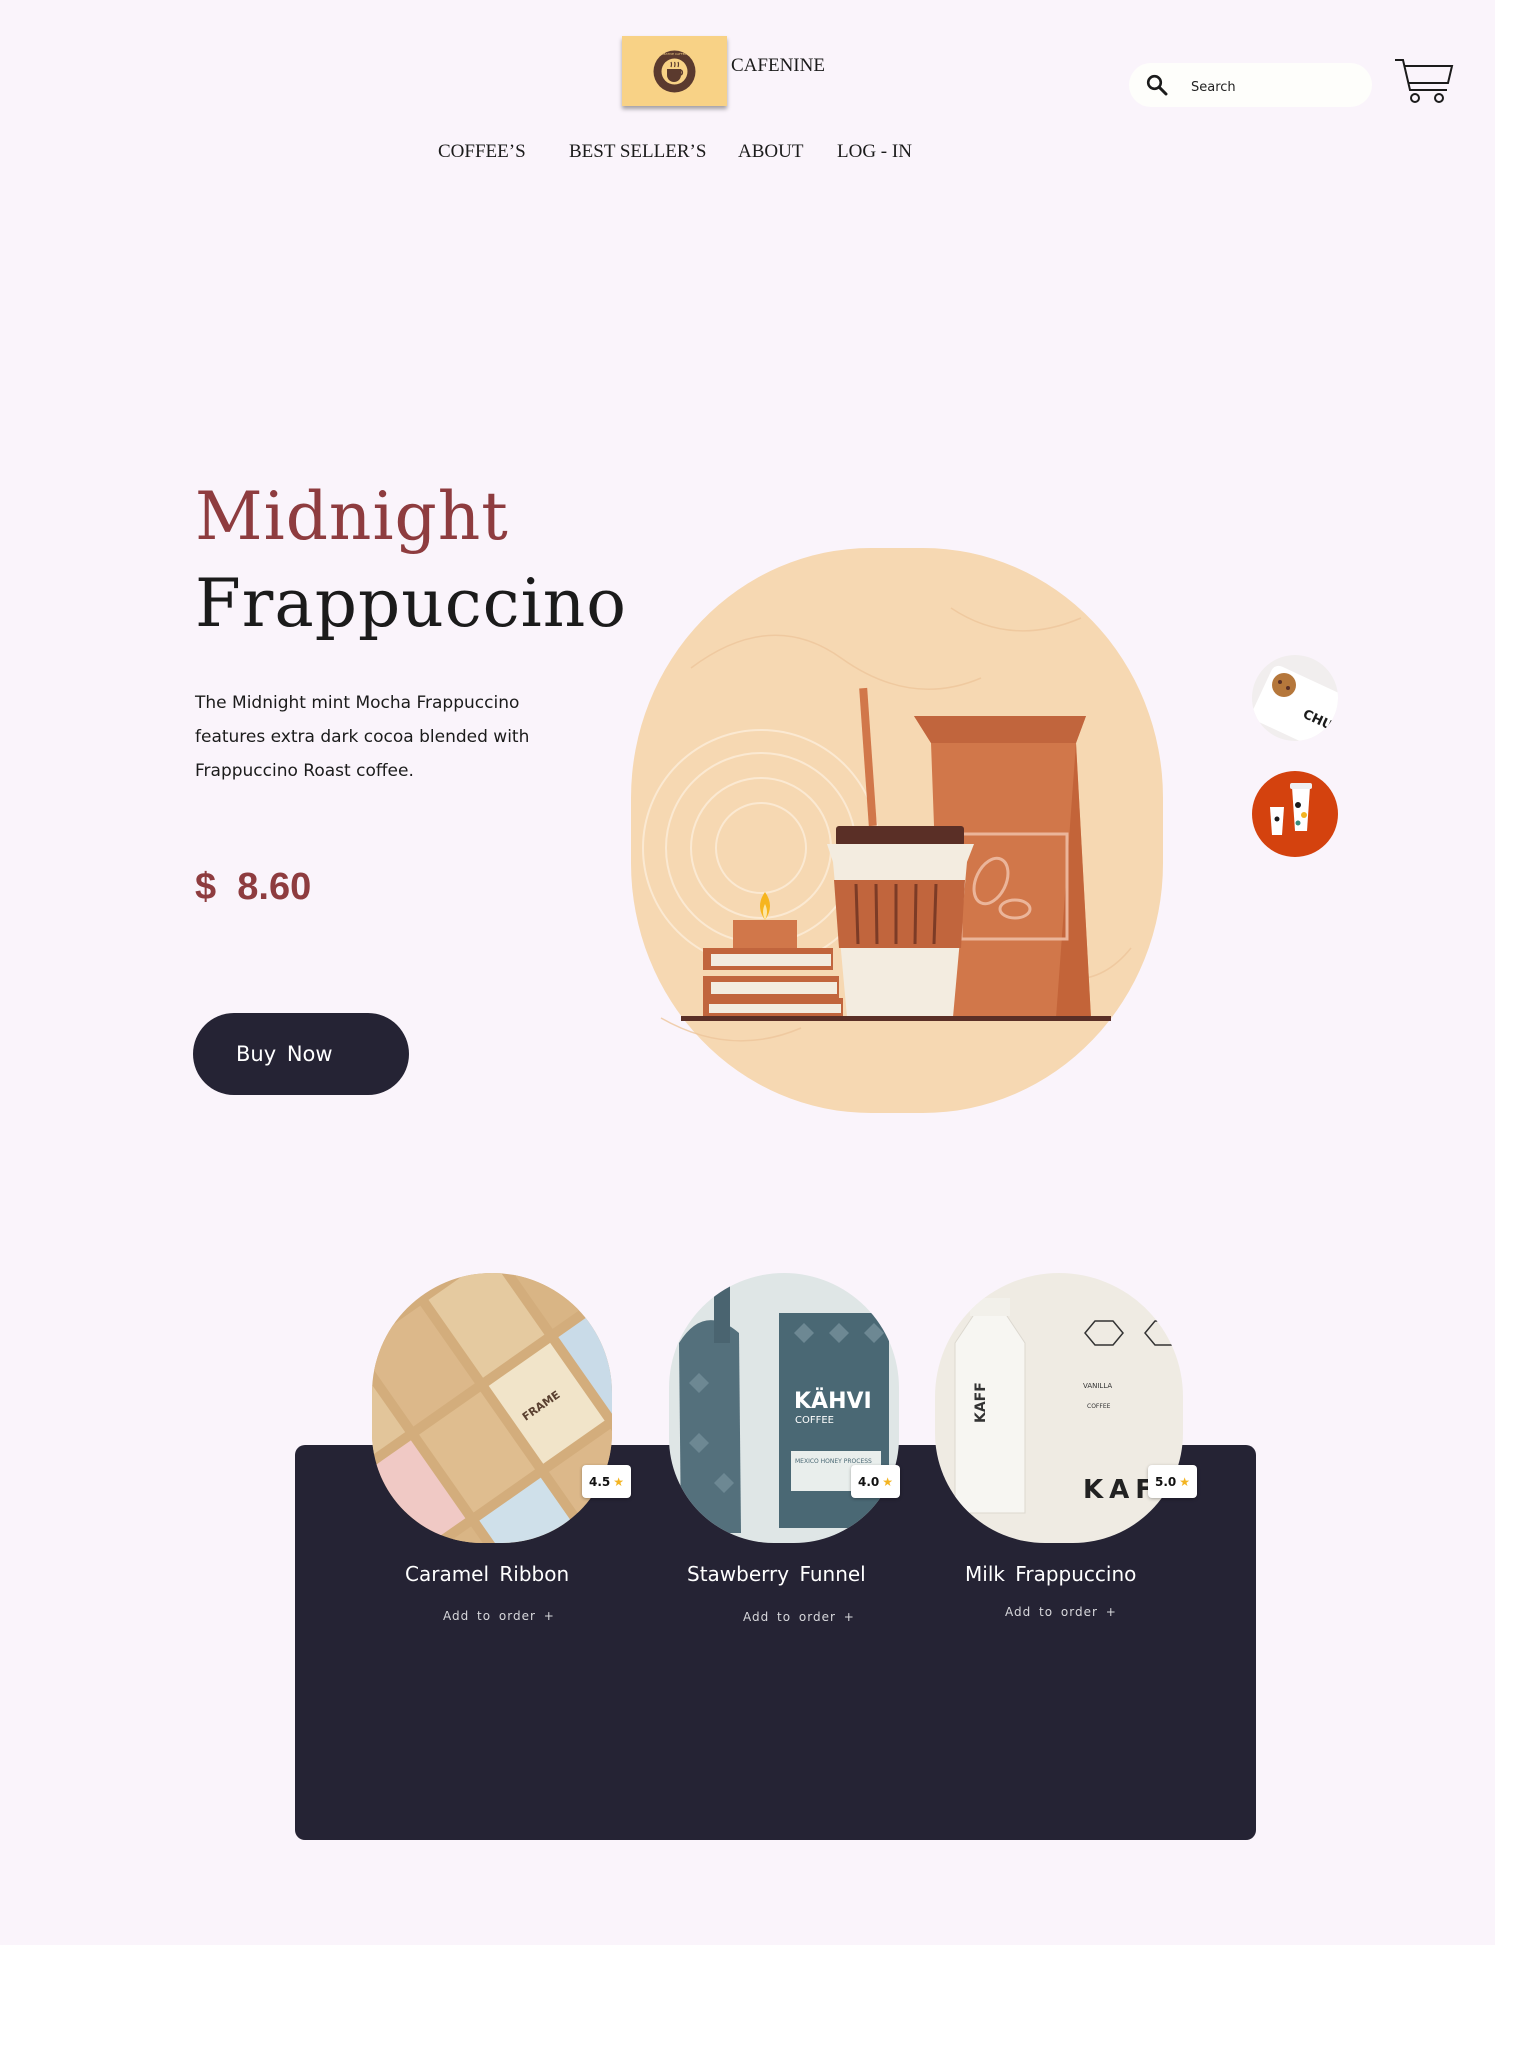 The height and width of the screenshot is (2072, 1530). What do you see at coordinates (637, 152) in the screenshot?
I see `nav-best-sellers: BEST SELLER’S` at bounding box center [637, 152].